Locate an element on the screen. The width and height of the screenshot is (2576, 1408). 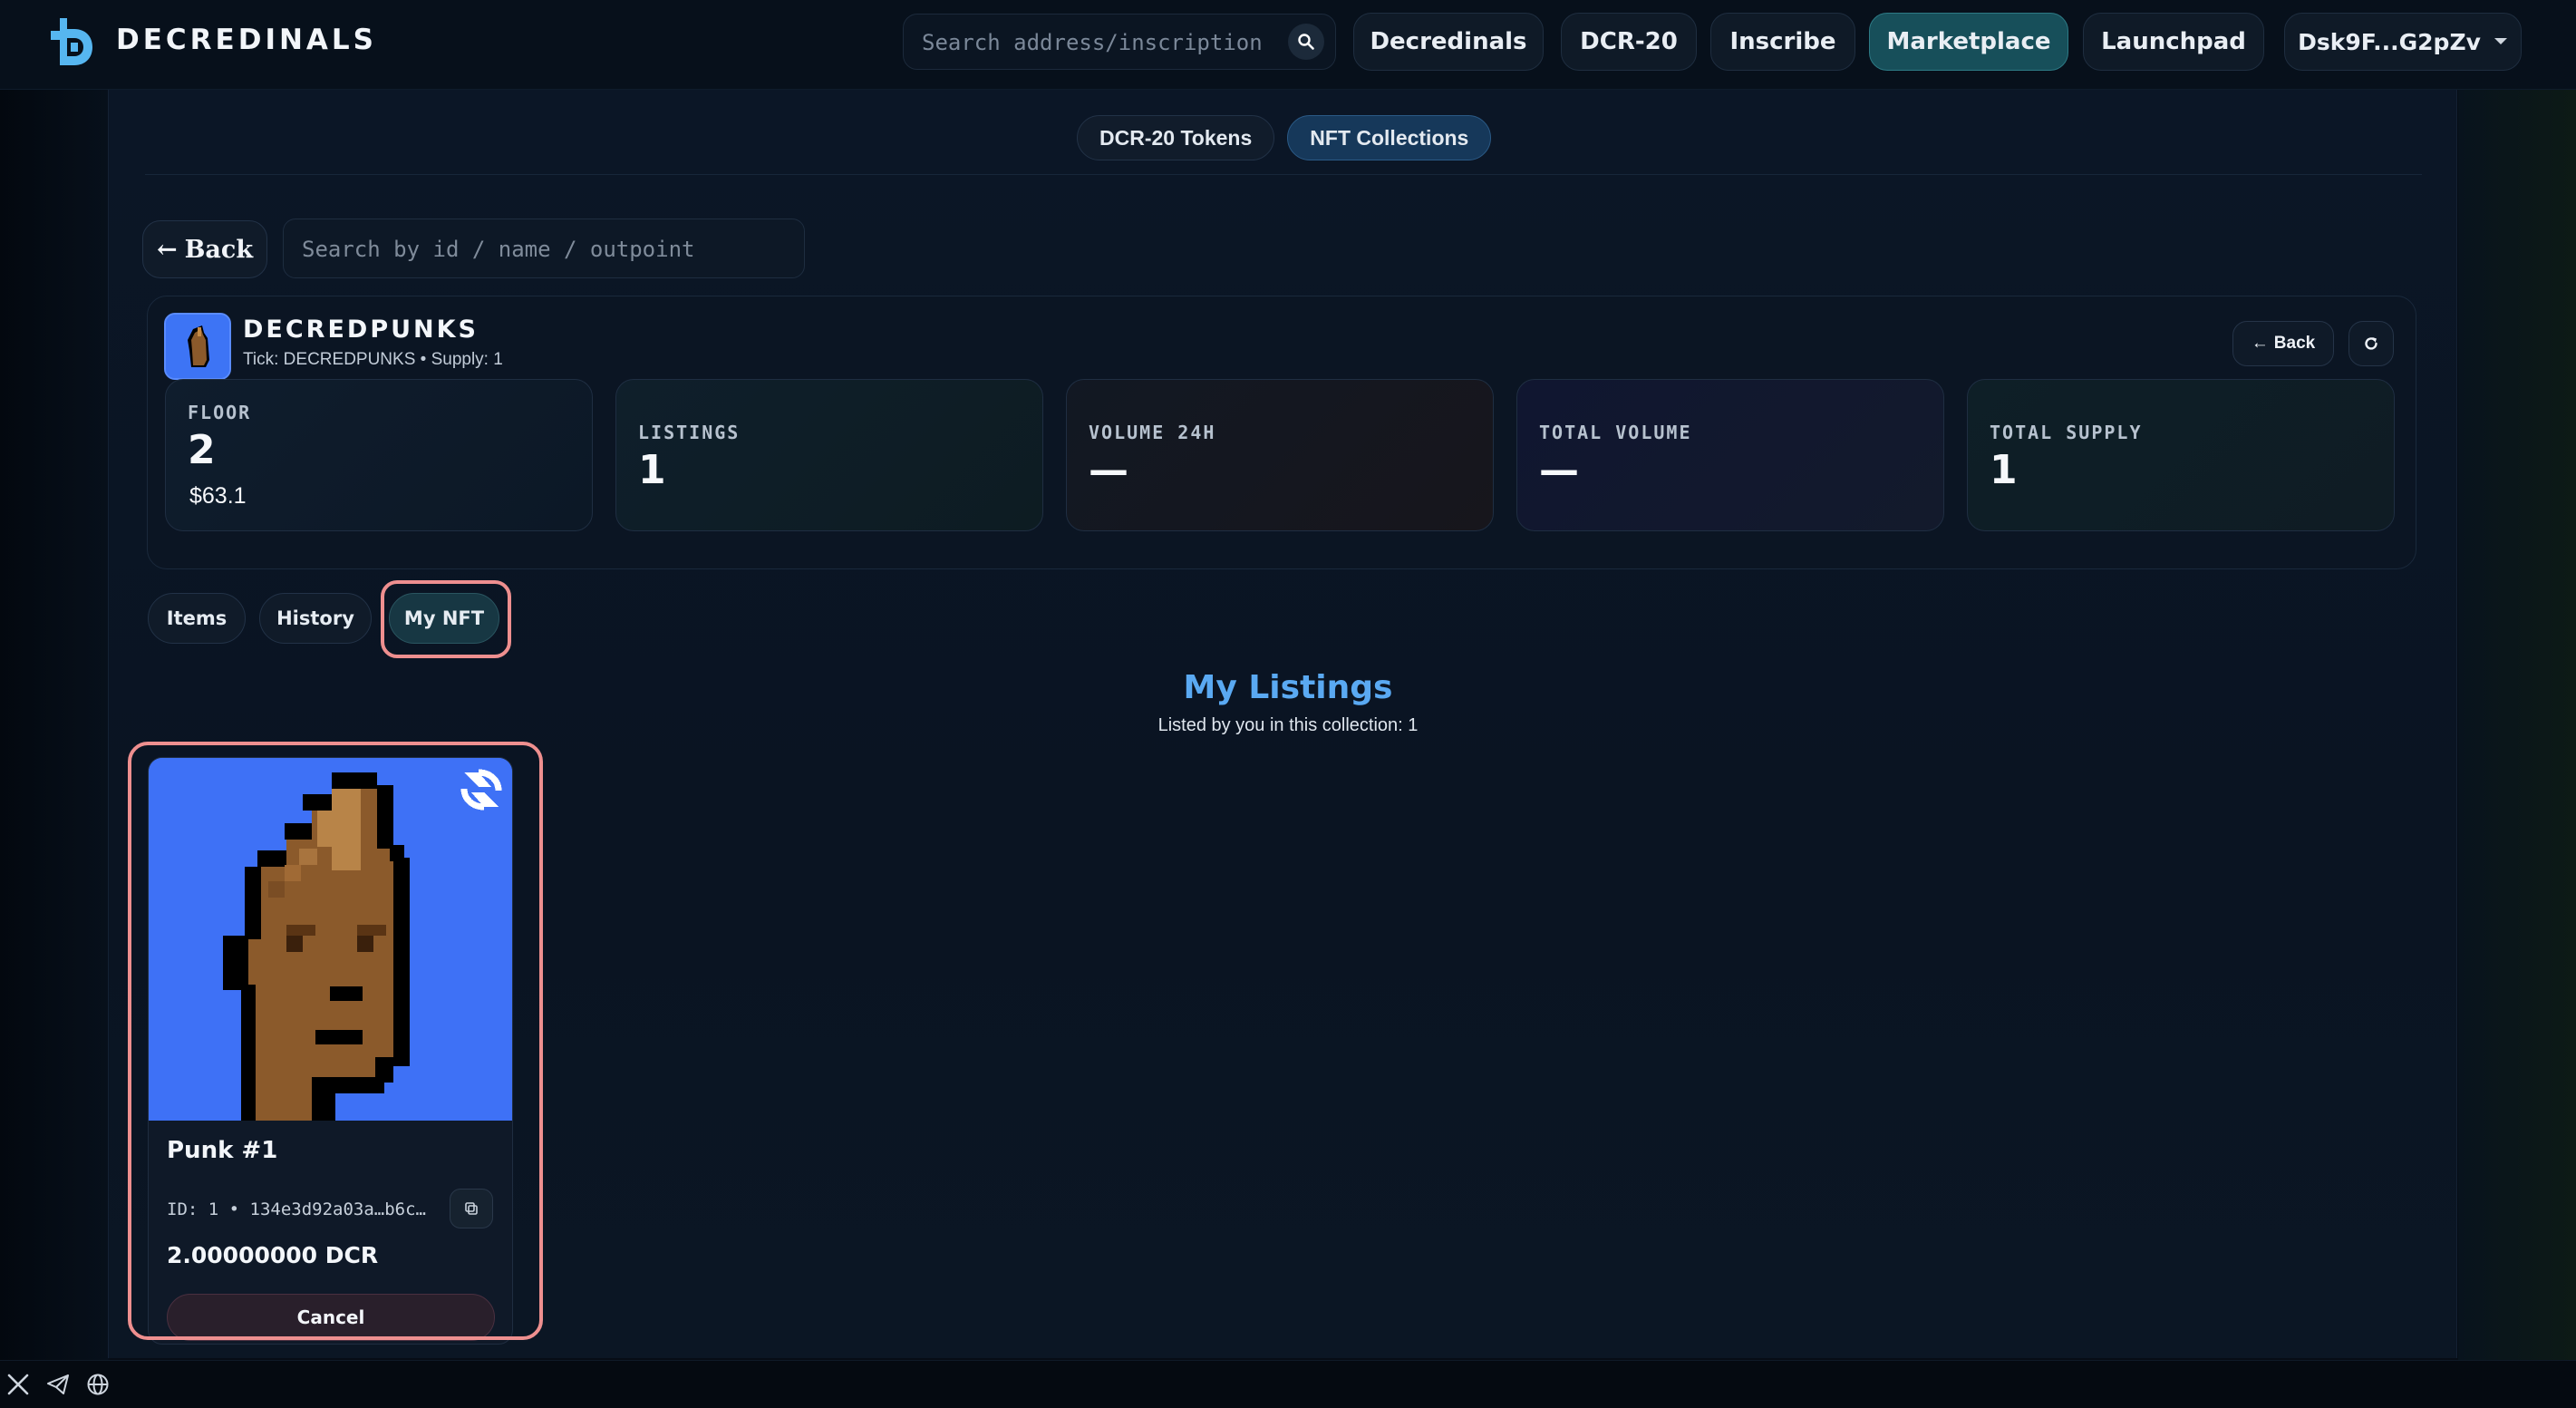
market-tabs: DCR-20 Tokens NFT Collections is located at coordinates (1284, 137).